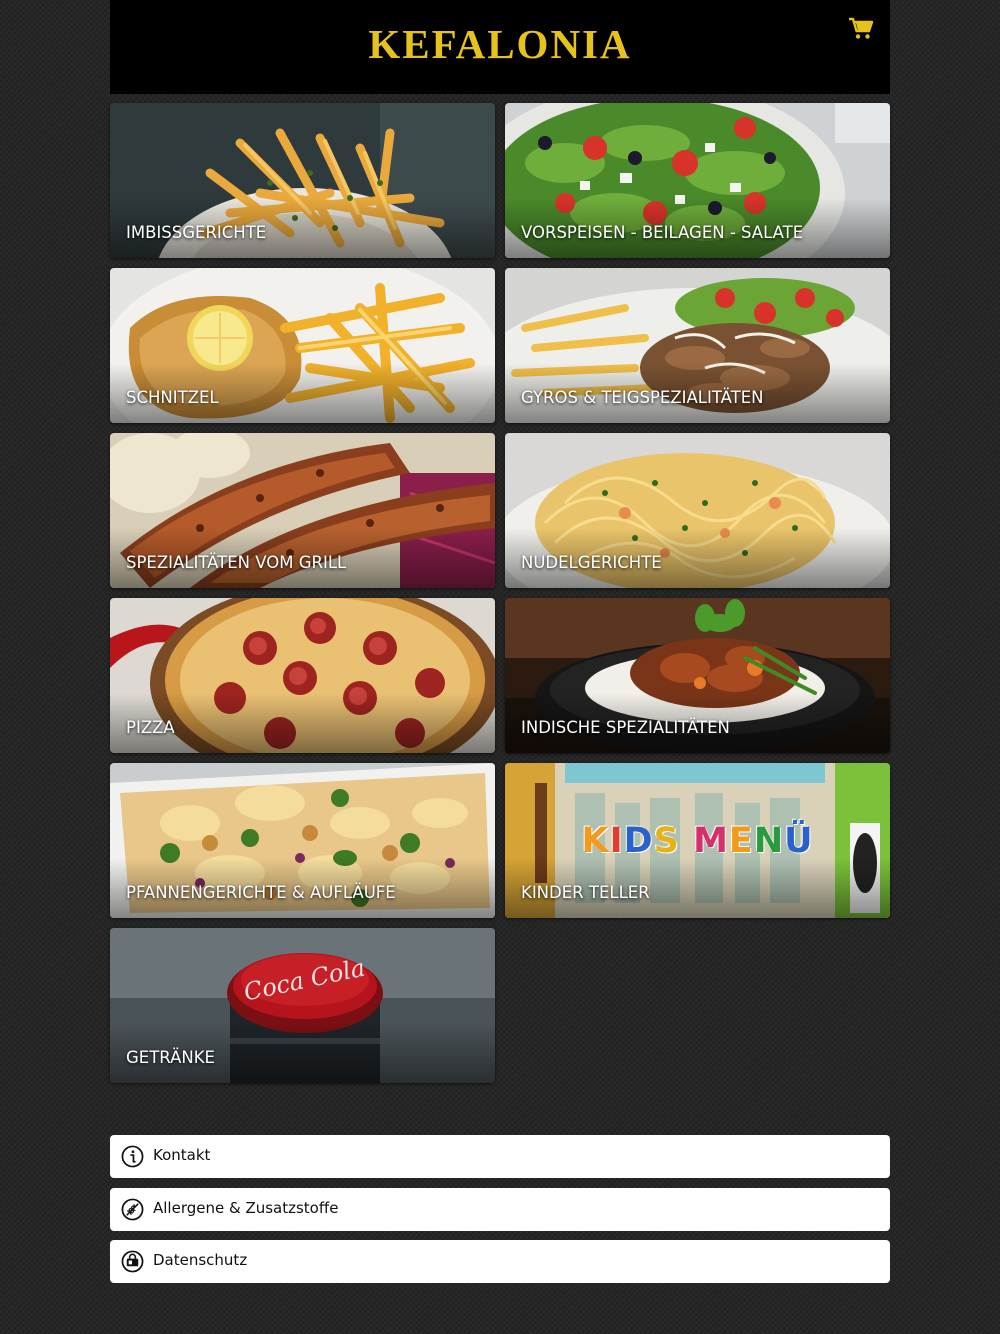  I want to click on category-label: VORSPEISEN - BEILAGEN - SALATE, so click(662, 232).